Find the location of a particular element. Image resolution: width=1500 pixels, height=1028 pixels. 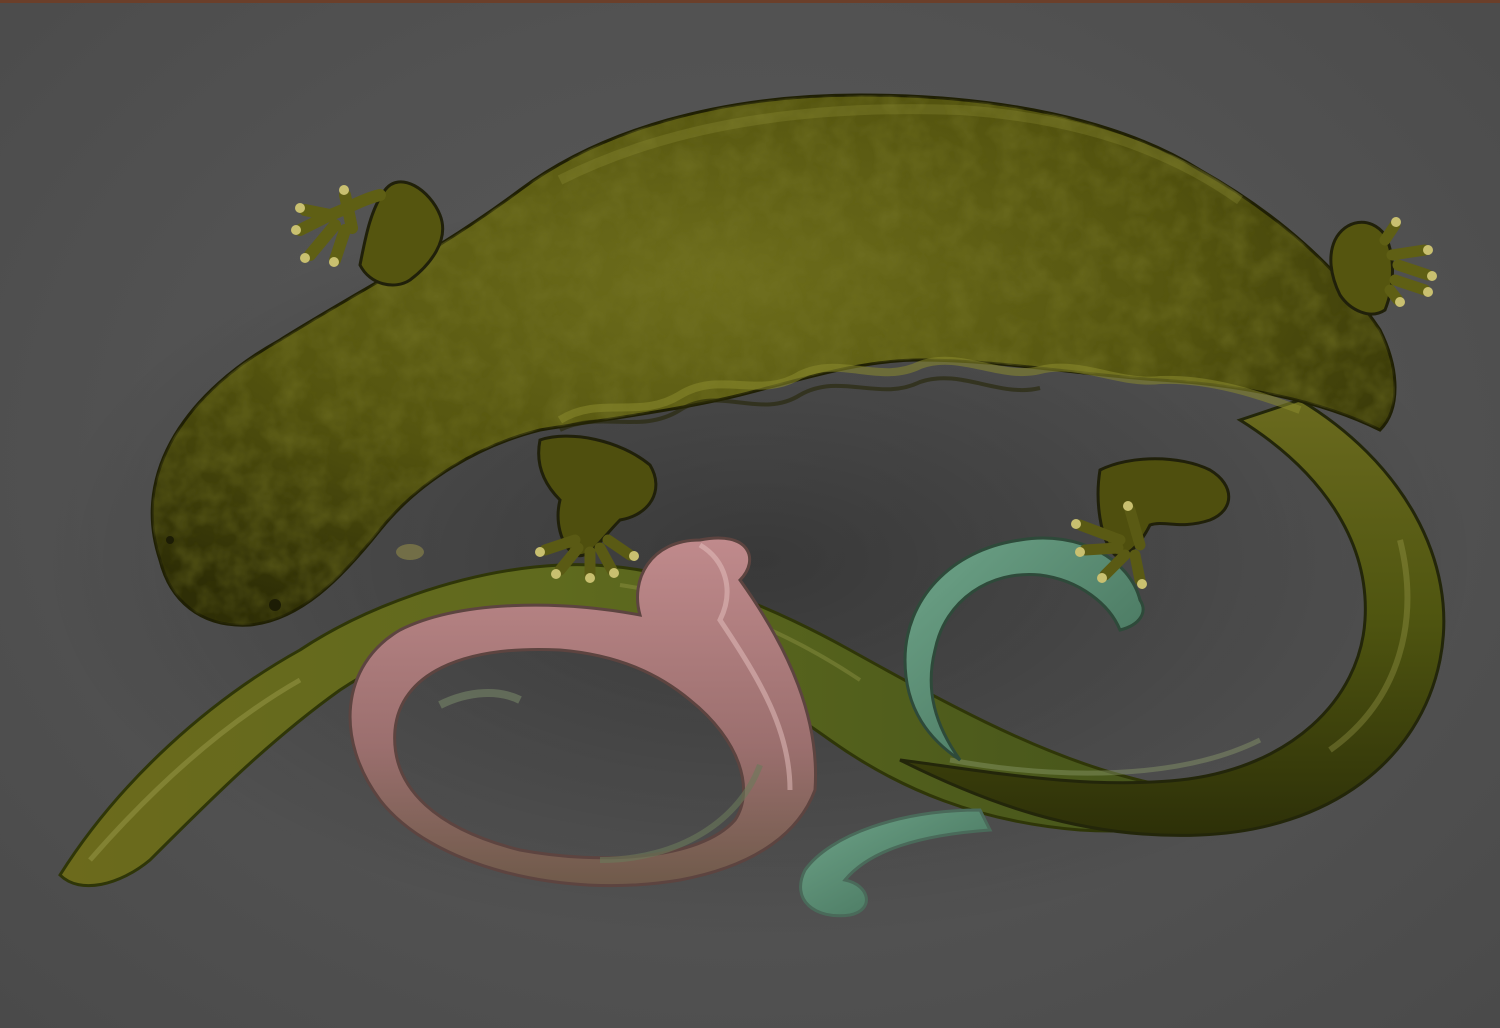

salamander-eye is located at coordinates (275, 605).